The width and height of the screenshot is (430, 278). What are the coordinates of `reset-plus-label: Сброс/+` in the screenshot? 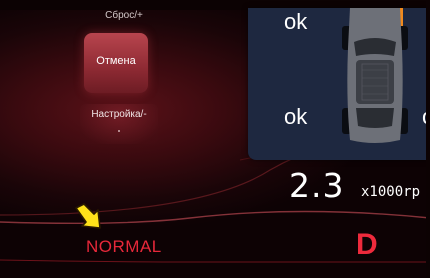 It's located at (124, 15).